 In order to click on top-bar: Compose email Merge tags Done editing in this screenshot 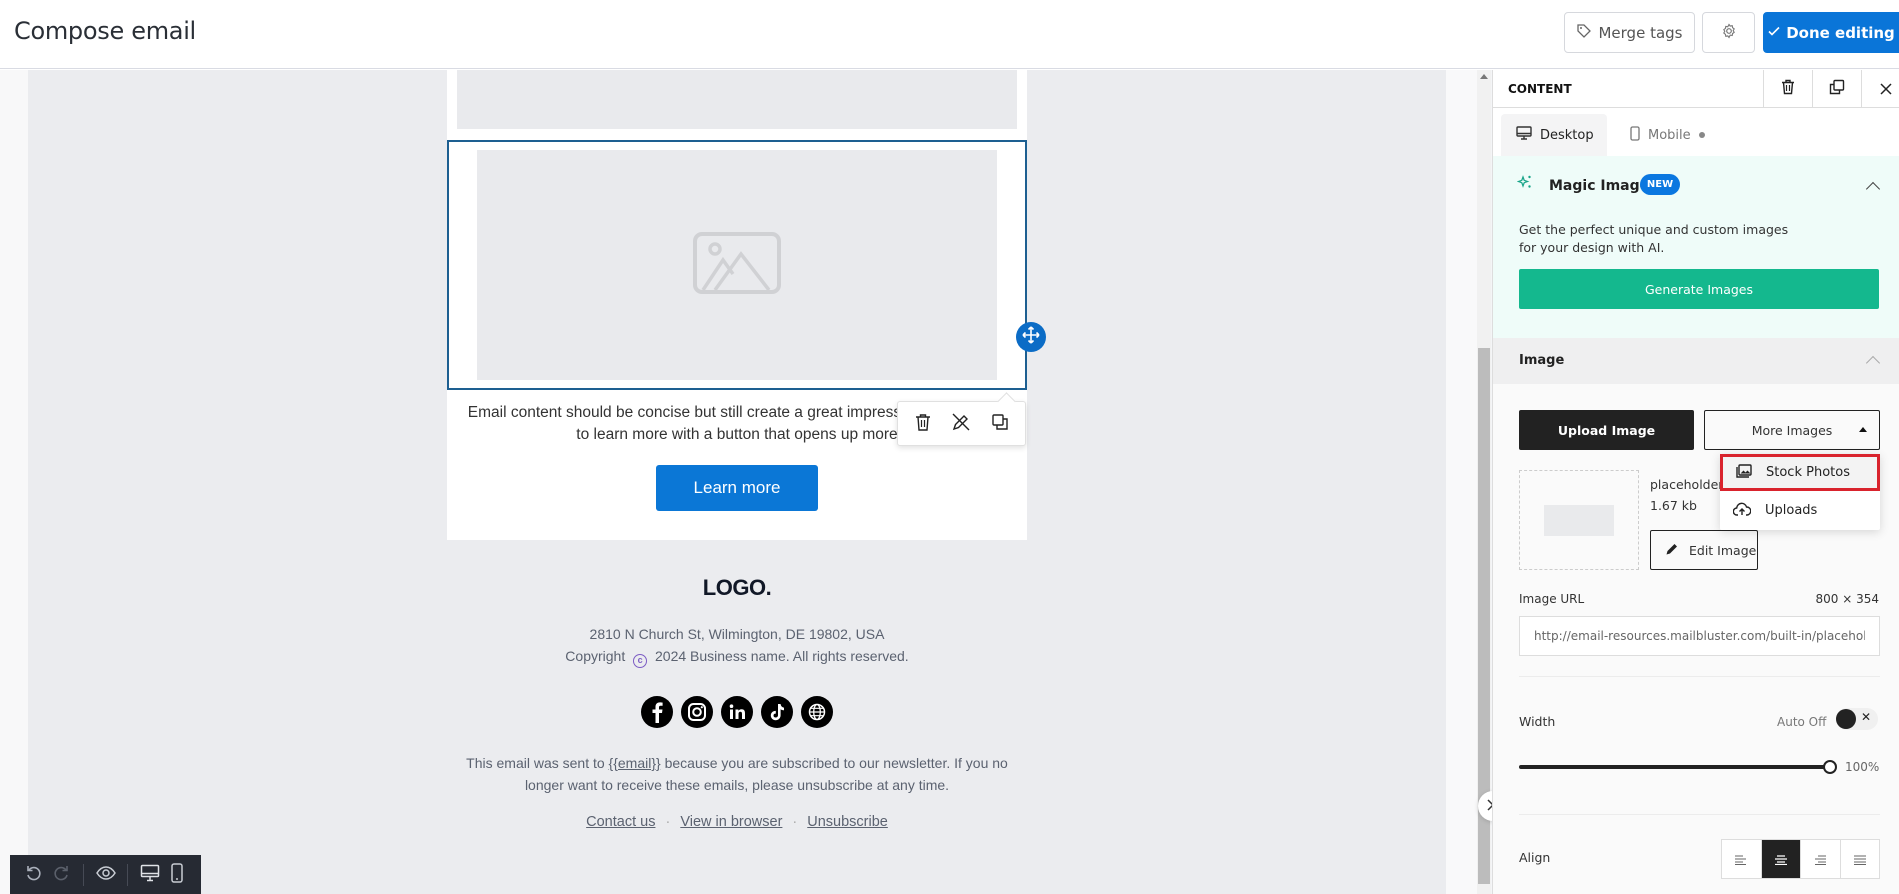, I will do `click(949, 34)`.